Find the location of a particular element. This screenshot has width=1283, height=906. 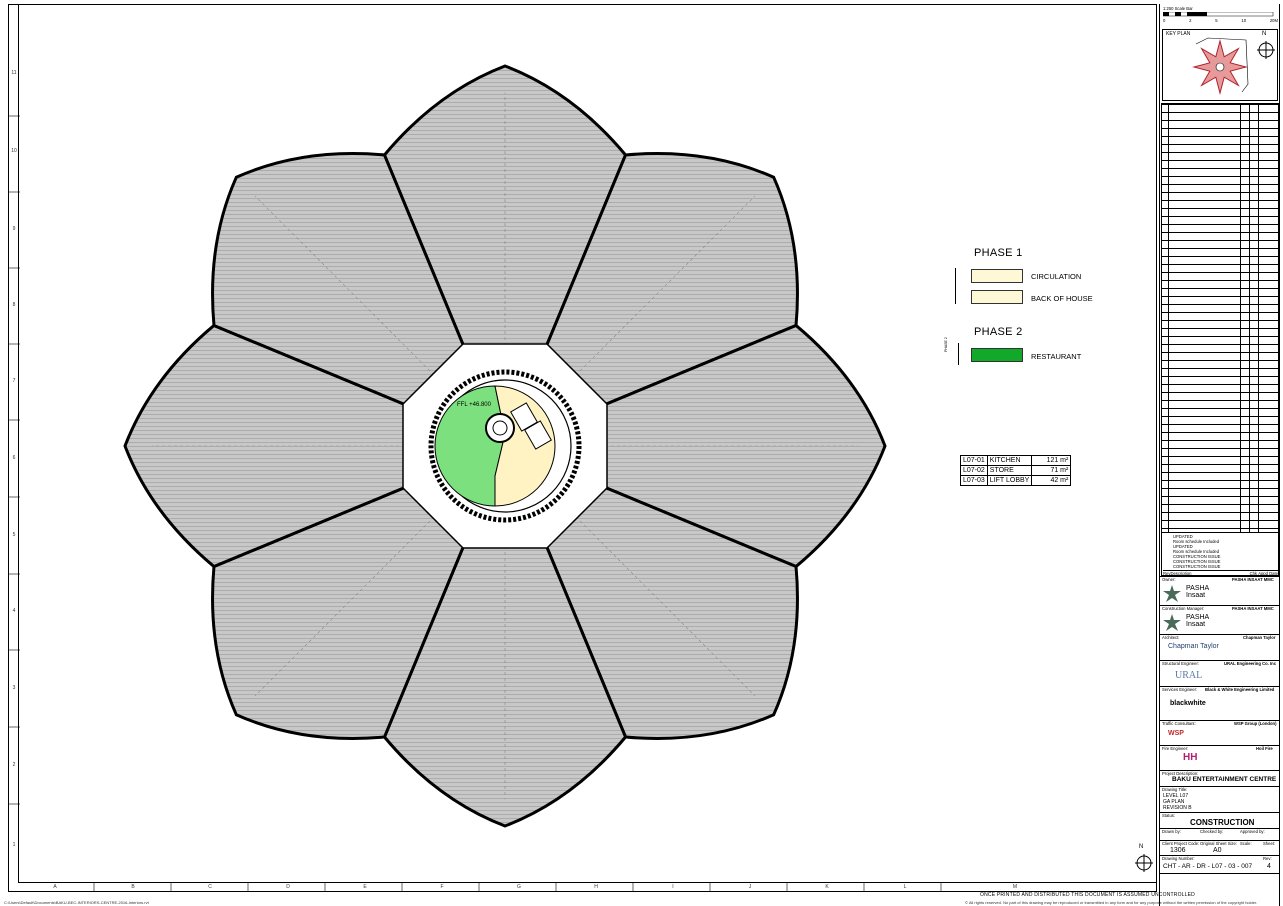

key-plan-north-icon is located at coordinates (1266, 50).